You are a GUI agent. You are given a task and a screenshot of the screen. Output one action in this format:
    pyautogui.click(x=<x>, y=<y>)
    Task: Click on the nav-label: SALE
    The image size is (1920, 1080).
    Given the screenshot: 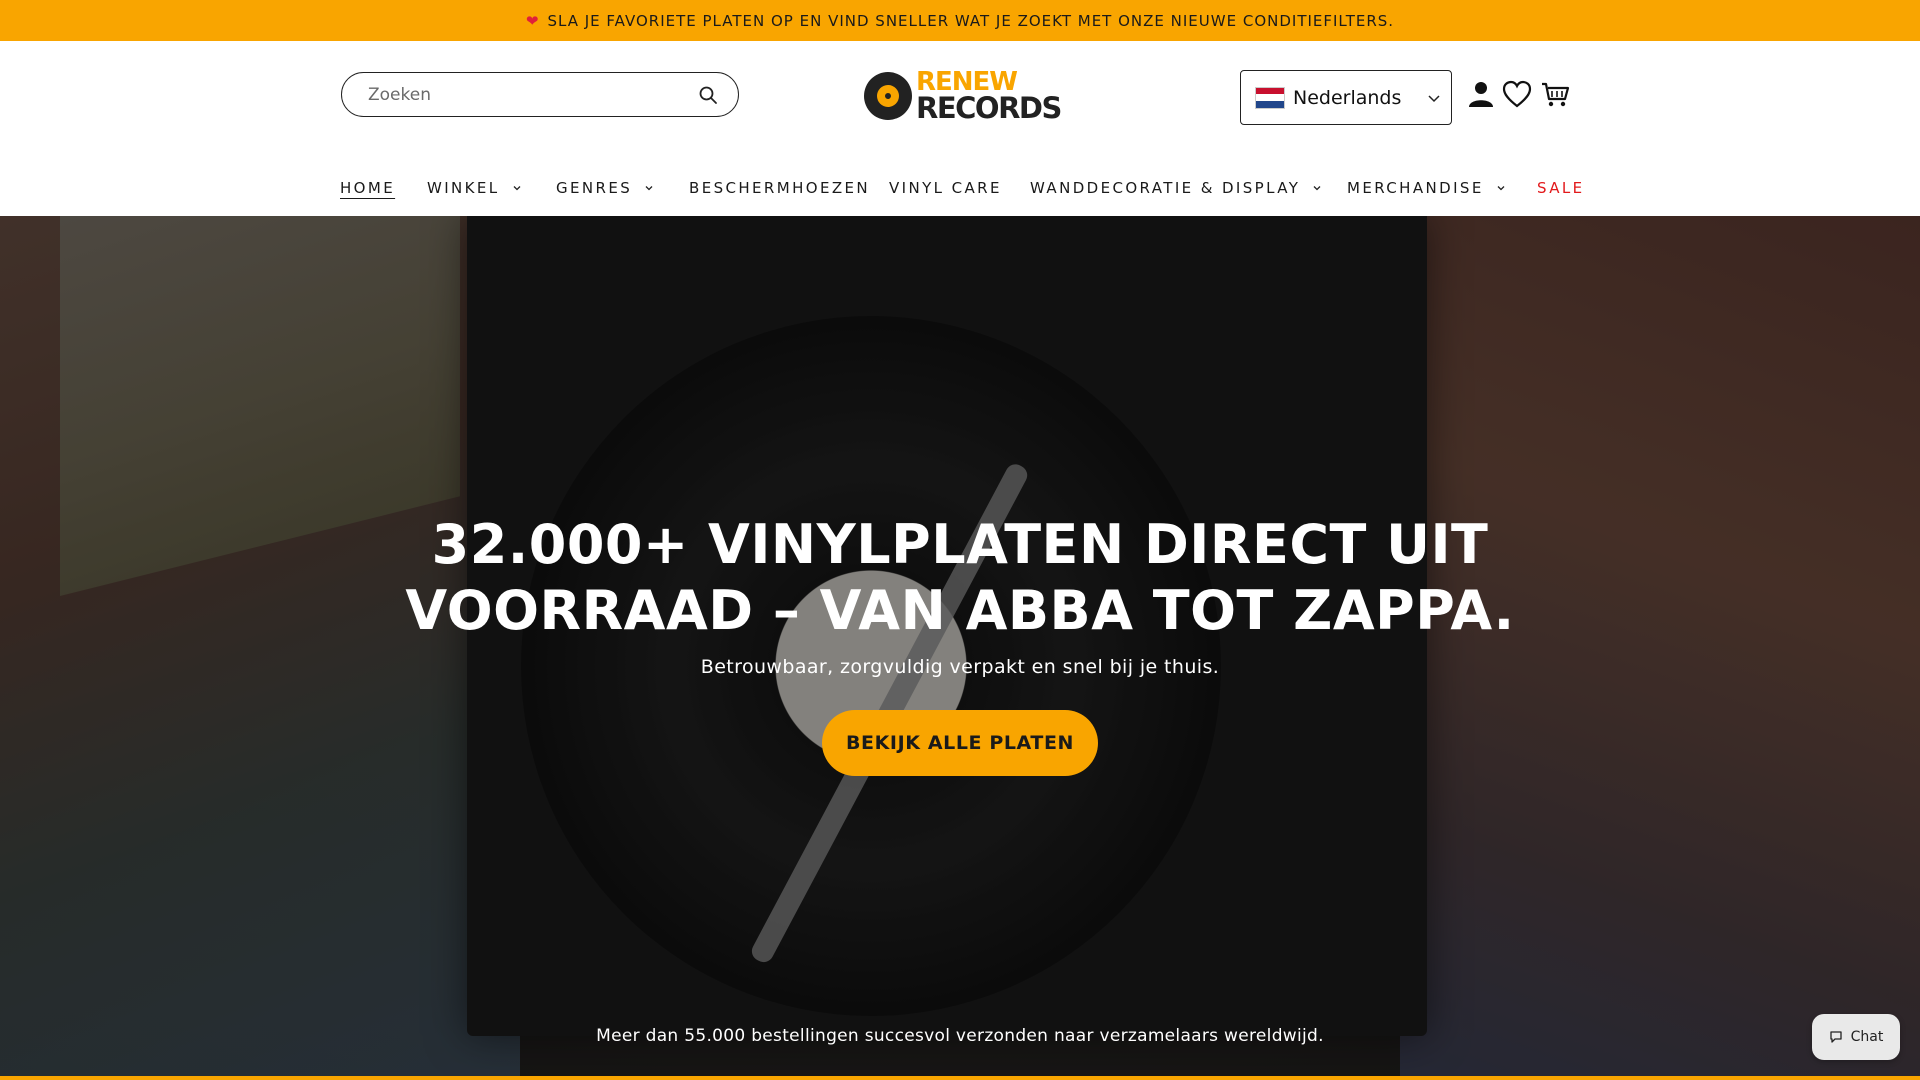 What is the action you would take?
    pyautogui.click(x=1561, y=188)
    